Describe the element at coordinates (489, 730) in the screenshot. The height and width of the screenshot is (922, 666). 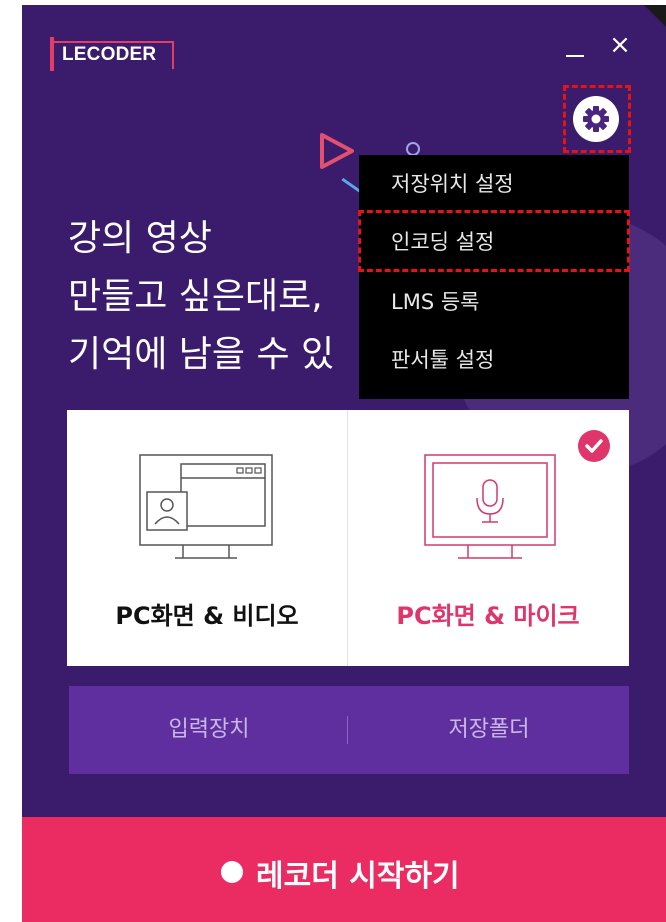
I see `save-folder-button: 저장폴더` at that location.